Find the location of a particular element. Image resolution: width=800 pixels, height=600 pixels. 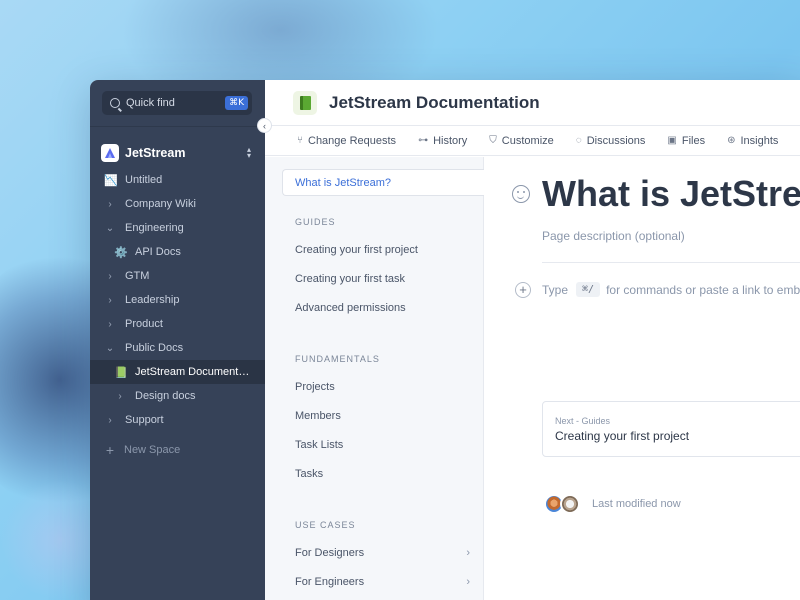

insights-icon: ⊛ is located at coordinates (731, 140).